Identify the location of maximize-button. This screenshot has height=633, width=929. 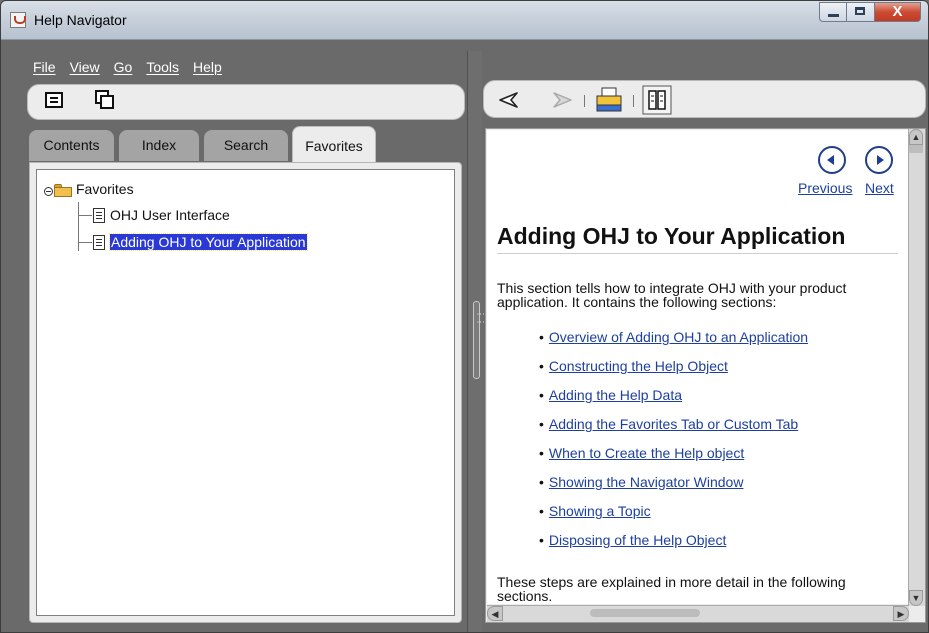
(861, 12).